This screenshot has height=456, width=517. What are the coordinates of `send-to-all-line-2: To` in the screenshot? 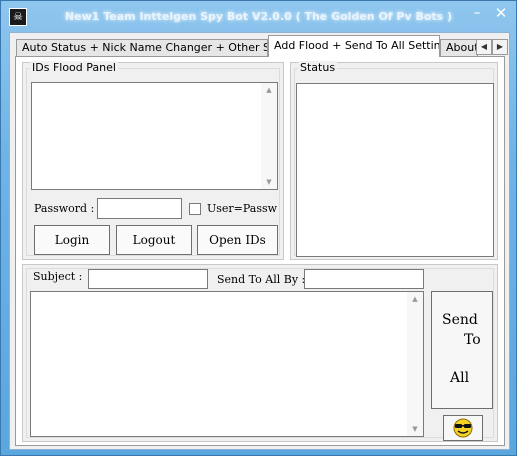 It's located at (472, 340).